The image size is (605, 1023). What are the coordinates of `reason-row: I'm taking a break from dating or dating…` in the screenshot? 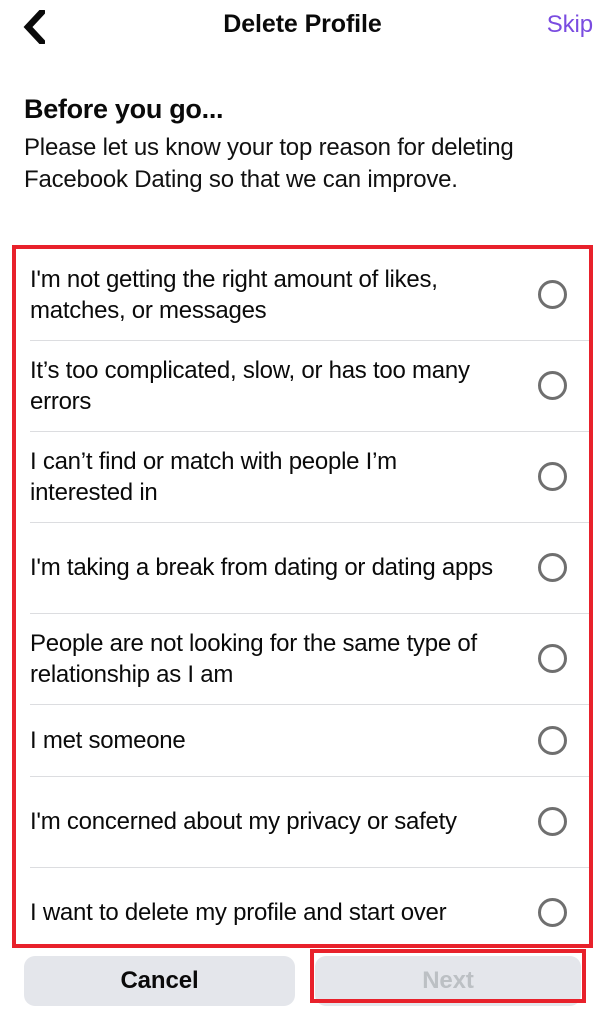 It's located at (302, 567).